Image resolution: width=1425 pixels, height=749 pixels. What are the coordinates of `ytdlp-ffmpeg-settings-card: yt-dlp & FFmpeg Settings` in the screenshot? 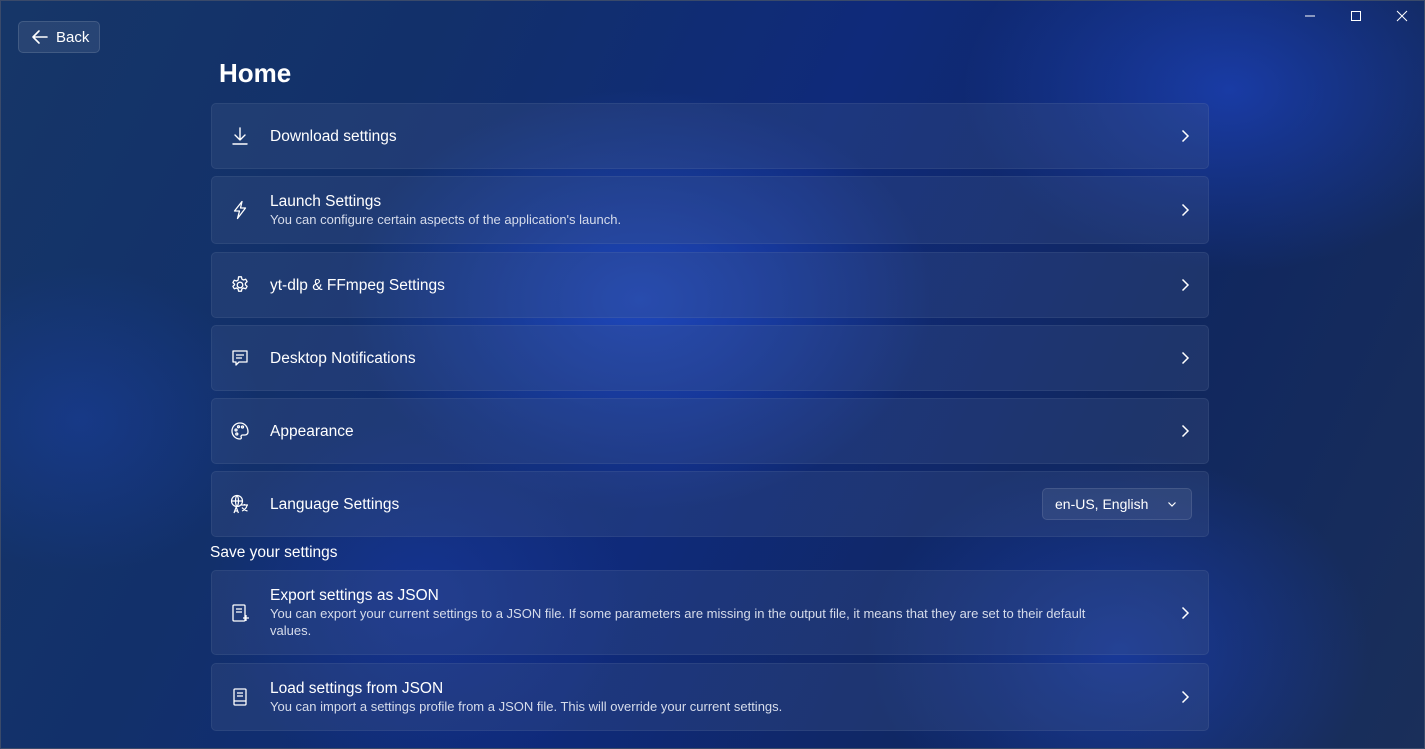 It's located at (710, 285).